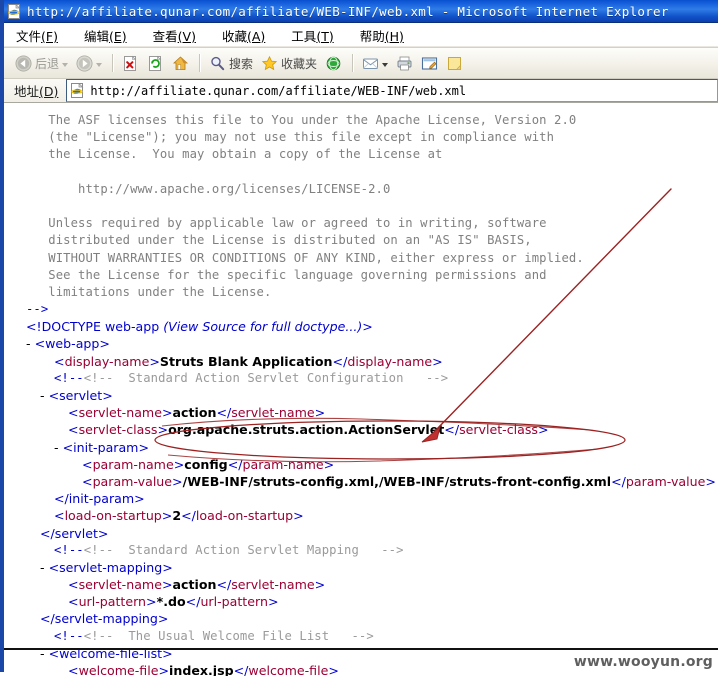 The width and height of the screenshot is (718, 676). I want to click on back-label: 后退, so click(47, 63).